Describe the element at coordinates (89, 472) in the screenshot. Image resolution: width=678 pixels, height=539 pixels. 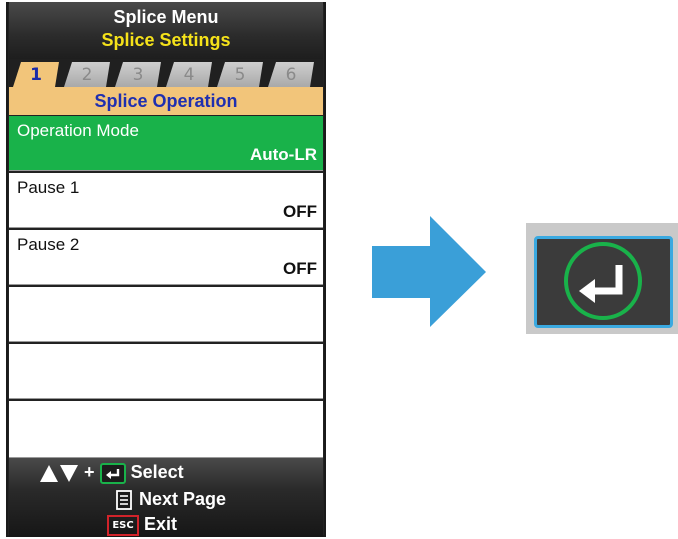
I see `plus-sign: +` at that location.